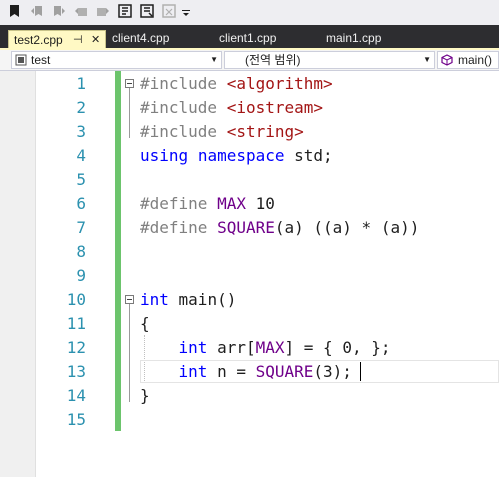 The width and height of the screenshot is (499, 477). Describe the element at coordinates (81, 251) in the screenshot. I see `line-number: 8` at that location.